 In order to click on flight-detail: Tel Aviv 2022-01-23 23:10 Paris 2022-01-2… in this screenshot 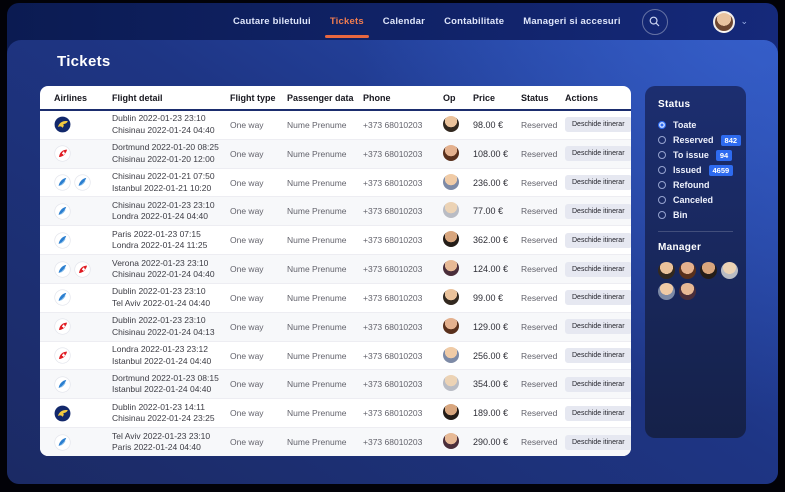, I will do `click(171, 442)`.